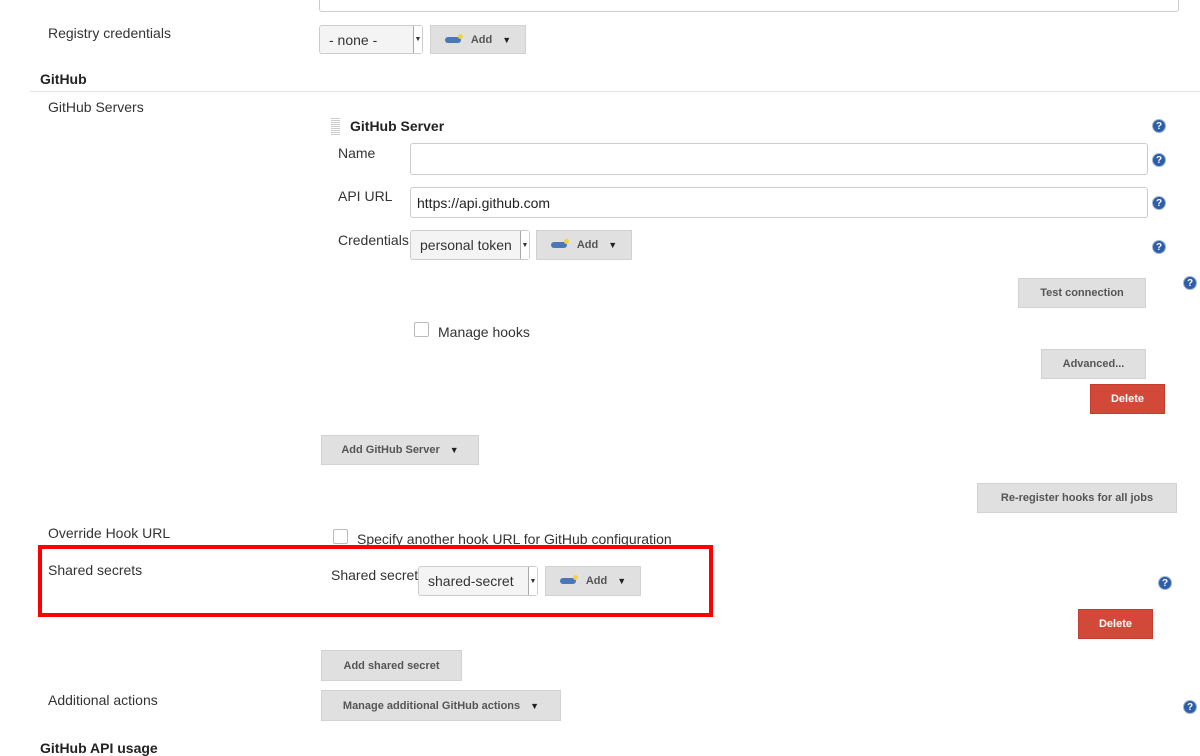  What do you see at coordinates (335, 126) in the screenshot?
I see `drag-handle-icon` at bounding box center [335, 126].